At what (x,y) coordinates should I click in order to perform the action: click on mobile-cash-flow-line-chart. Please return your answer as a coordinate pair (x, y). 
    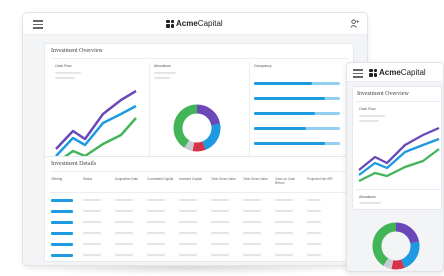
    Looking at the image, I should click on (399, 154).